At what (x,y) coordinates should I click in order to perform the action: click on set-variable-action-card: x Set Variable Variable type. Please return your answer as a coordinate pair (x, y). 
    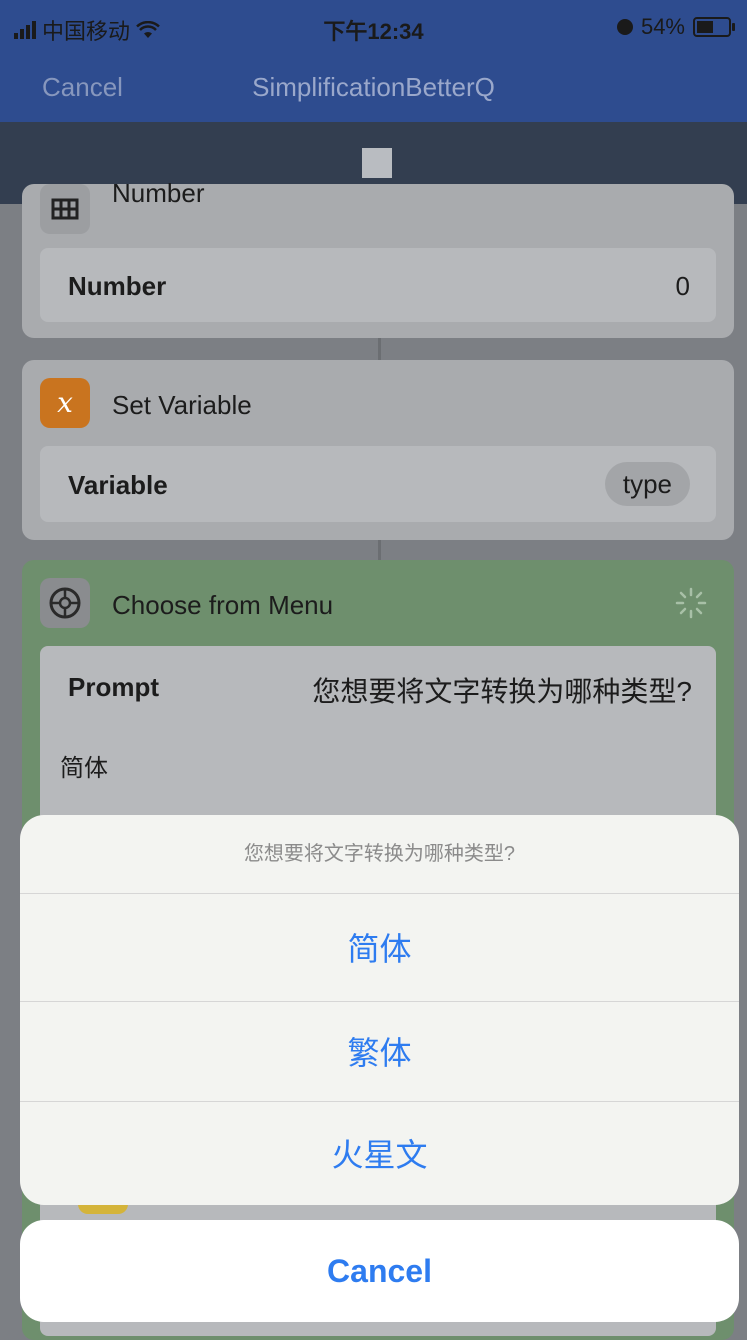
    Looking at the image, I should click on (378, 450).